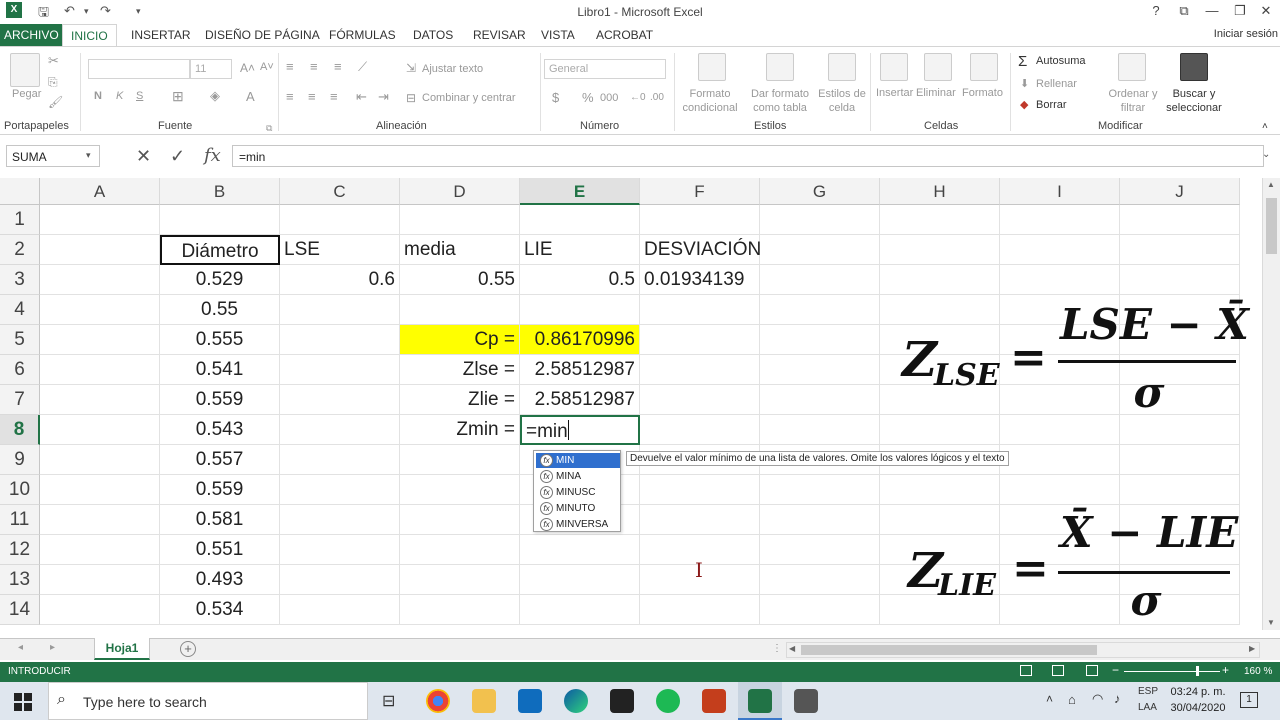 This screenshot has width=1280, height=720. Describe the element at coordinates (1266, 11) in the screenshot. I see `close-icon: ✕` at that location.